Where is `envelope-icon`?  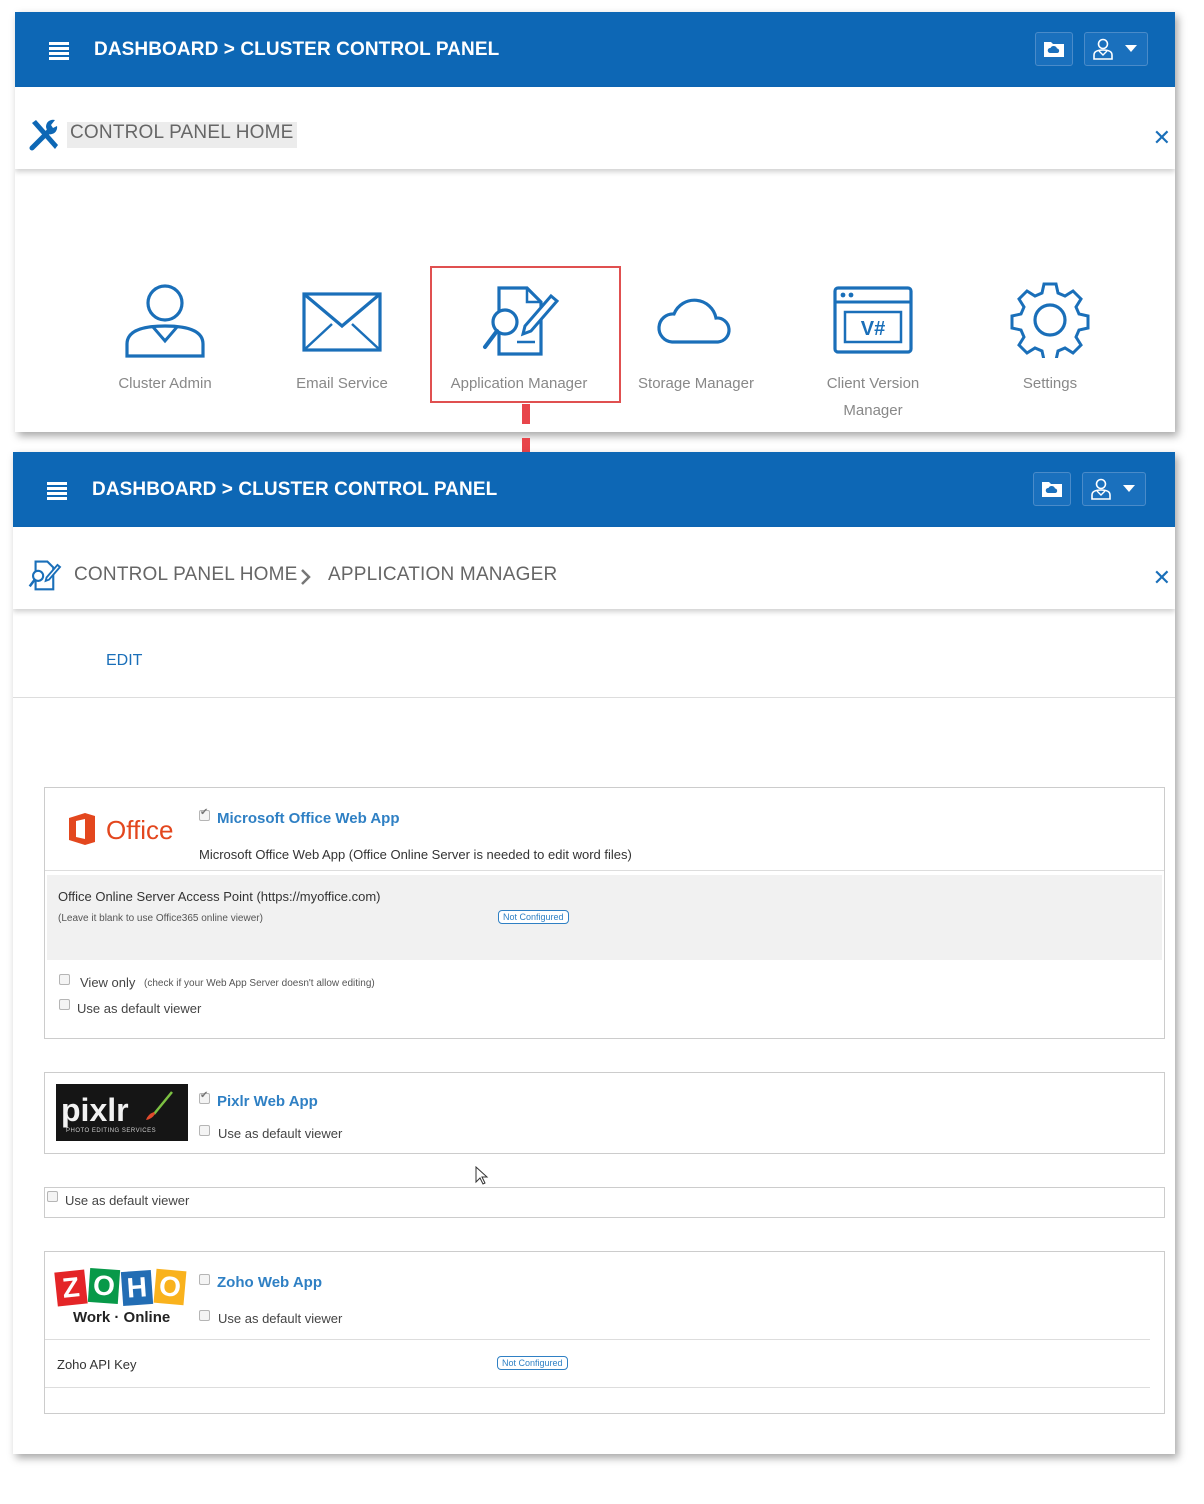 envelope-icon is located at coordinates (342, 322).